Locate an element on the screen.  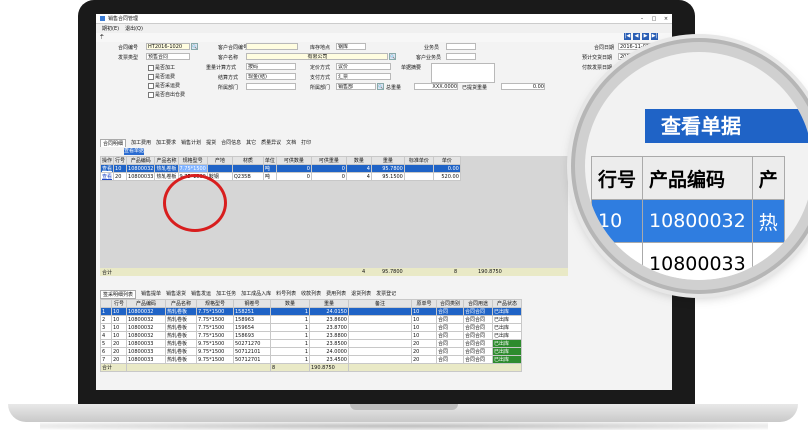
contract-no-field: HT2016-1020 is located at coordinates (168, 46).